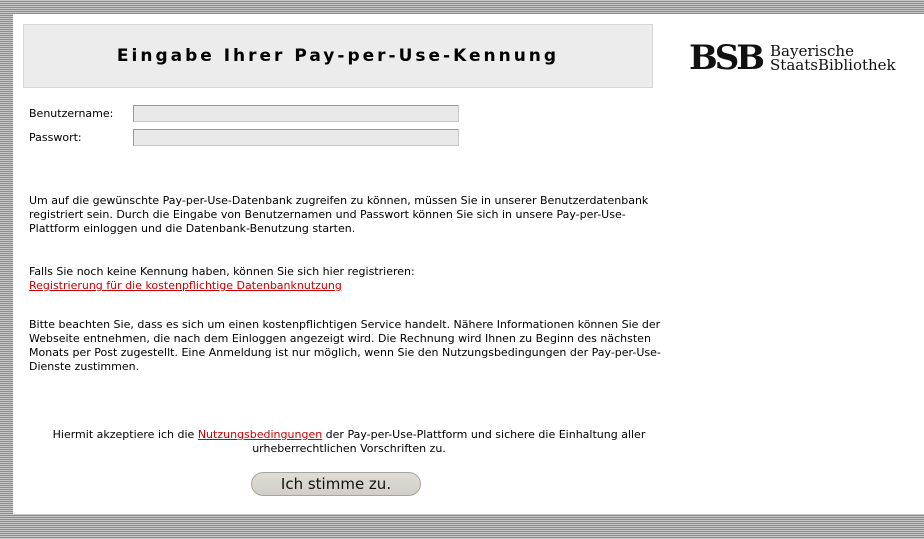 This screenshot has width=924, height=539. What do you see at coordinates (71, 113) in the screenshot?
I see `username-label: Benutzername:` at bounding box center [71, 113].